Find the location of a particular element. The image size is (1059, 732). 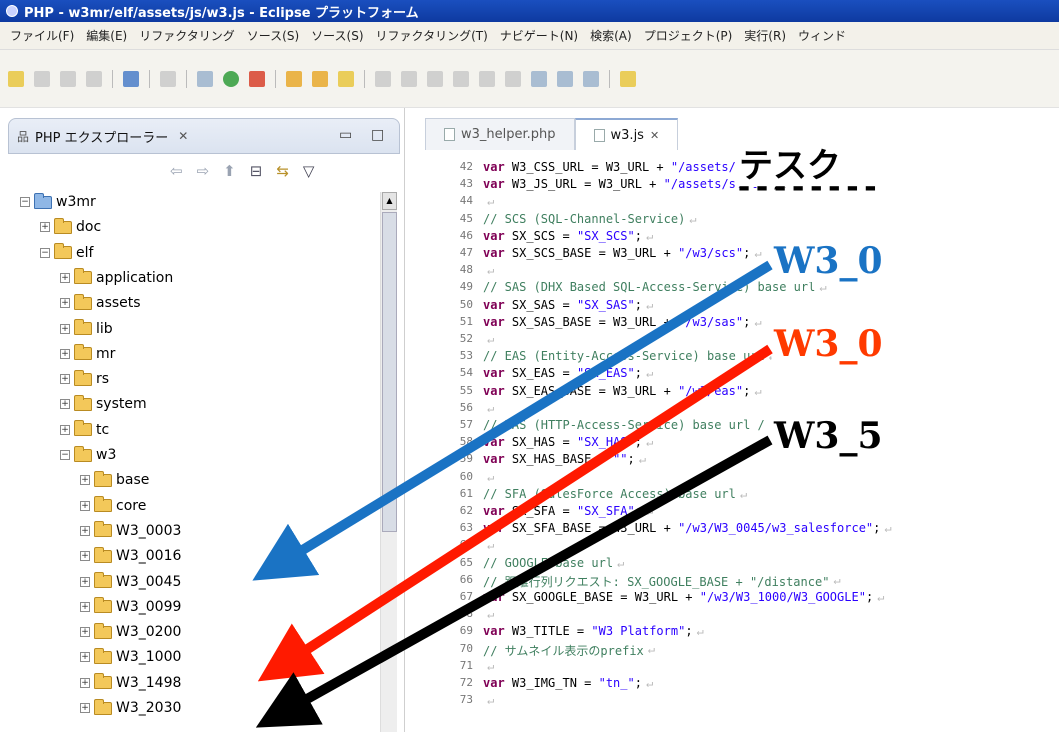

link-editor-icon: ⇆ is located at coordinates (282, 171).